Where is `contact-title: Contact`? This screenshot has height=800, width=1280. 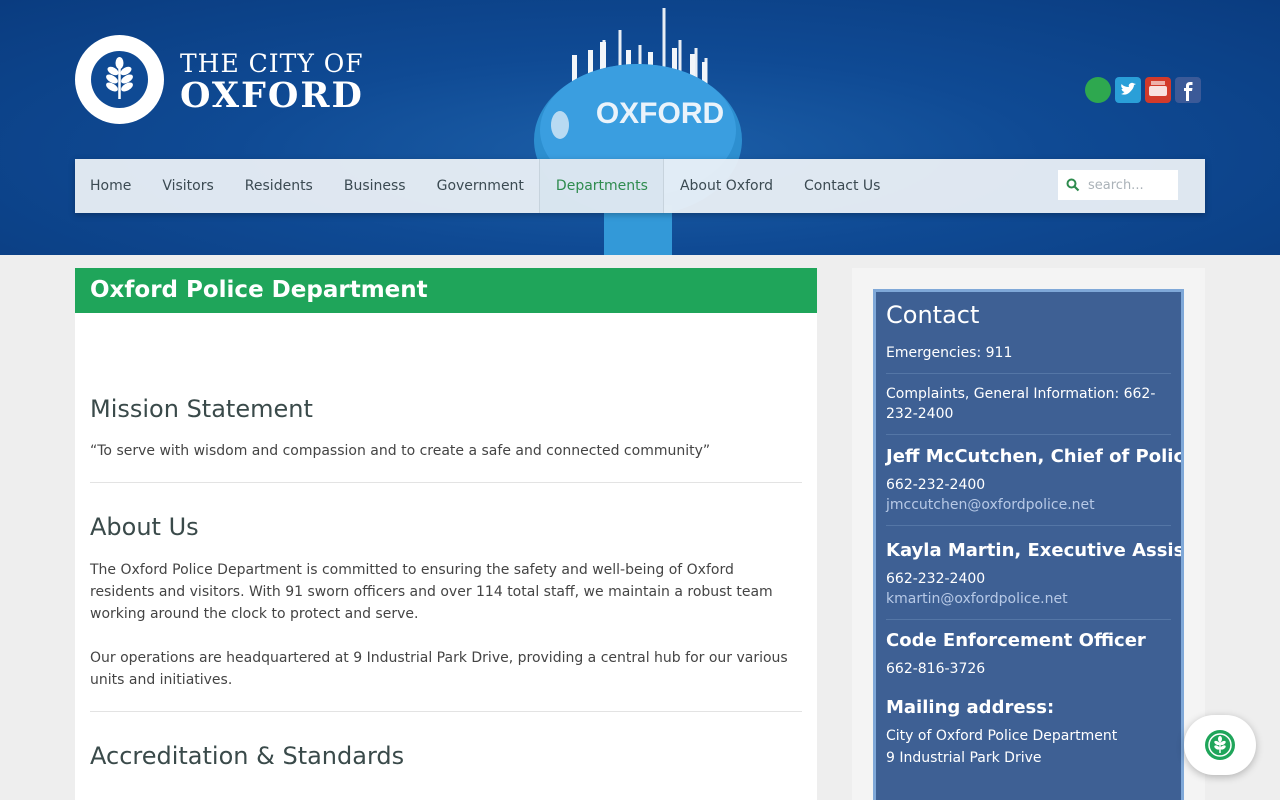 contact-title: Contact is located at coordinates (933, 315).